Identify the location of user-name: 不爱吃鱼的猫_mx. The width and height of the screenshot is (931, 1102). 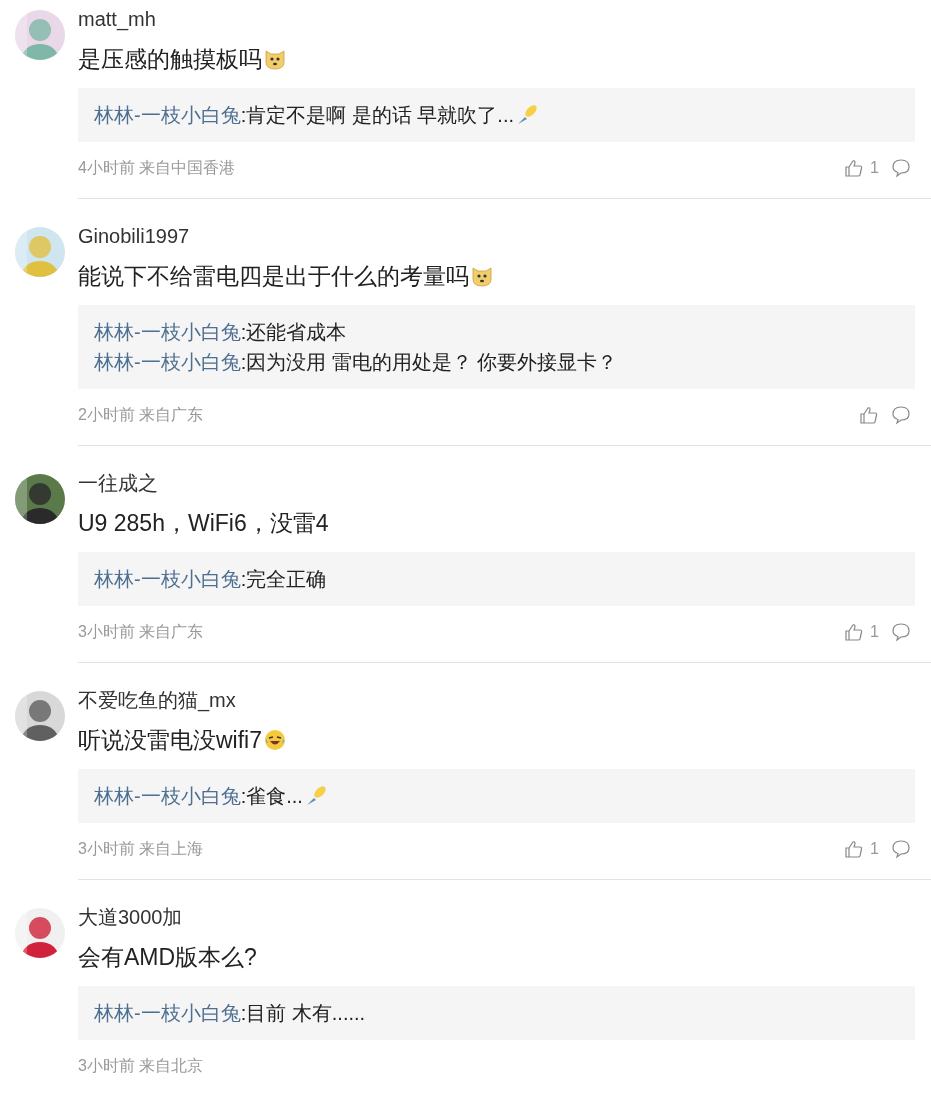
(157, 700).